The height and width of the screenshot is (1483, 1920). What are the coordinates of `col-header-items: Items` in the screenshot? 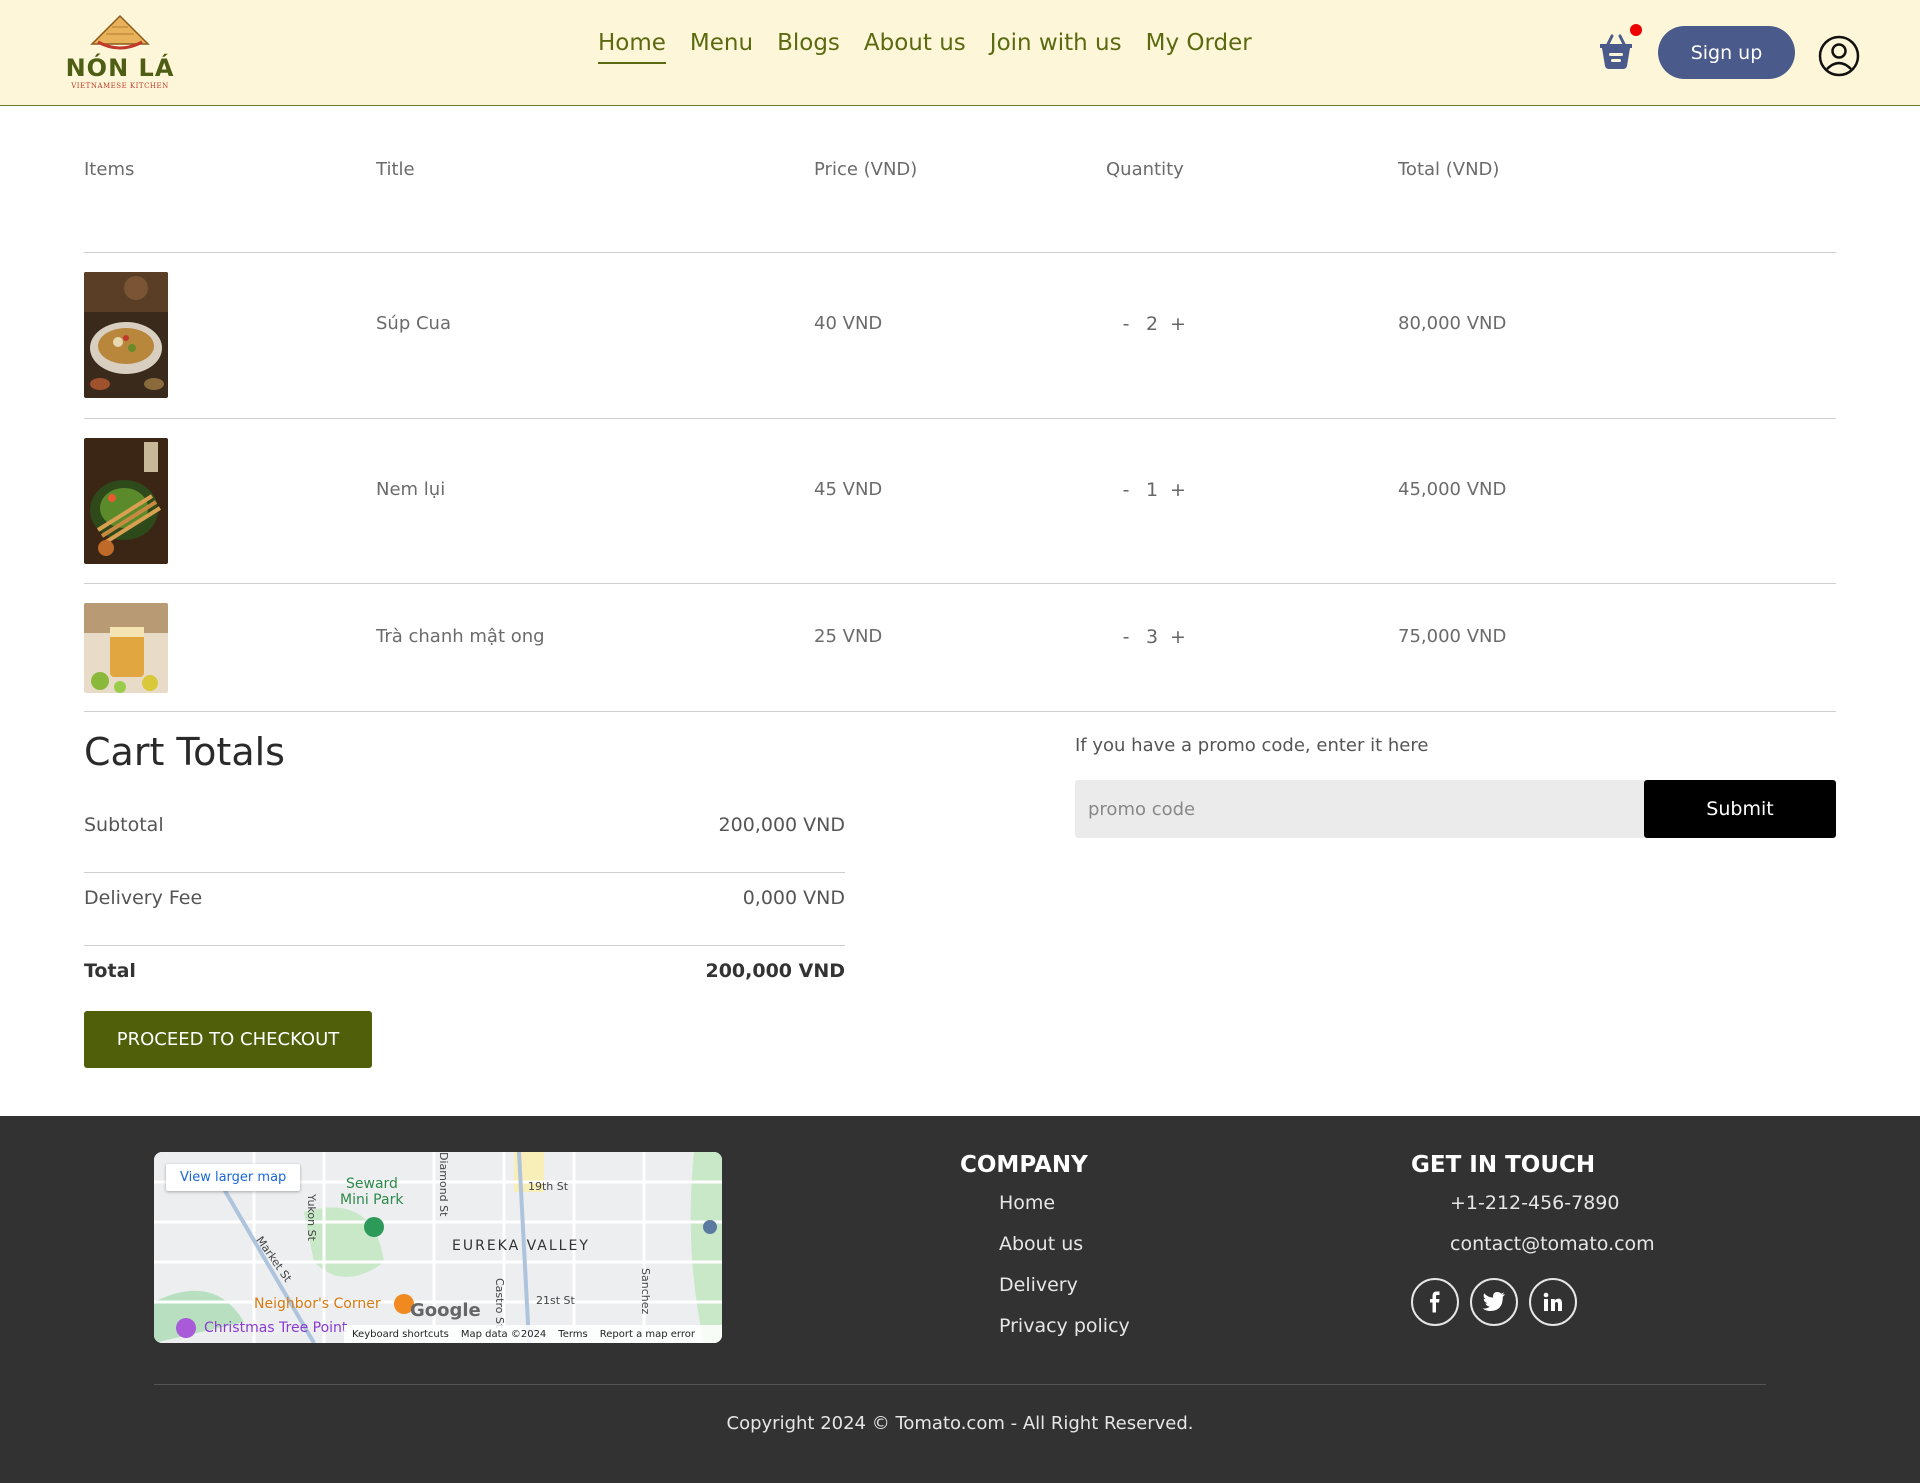 It's located at (109, 169).